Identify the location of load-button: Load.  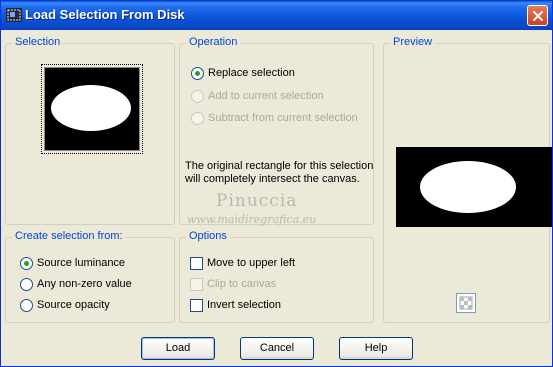
(178, 348).